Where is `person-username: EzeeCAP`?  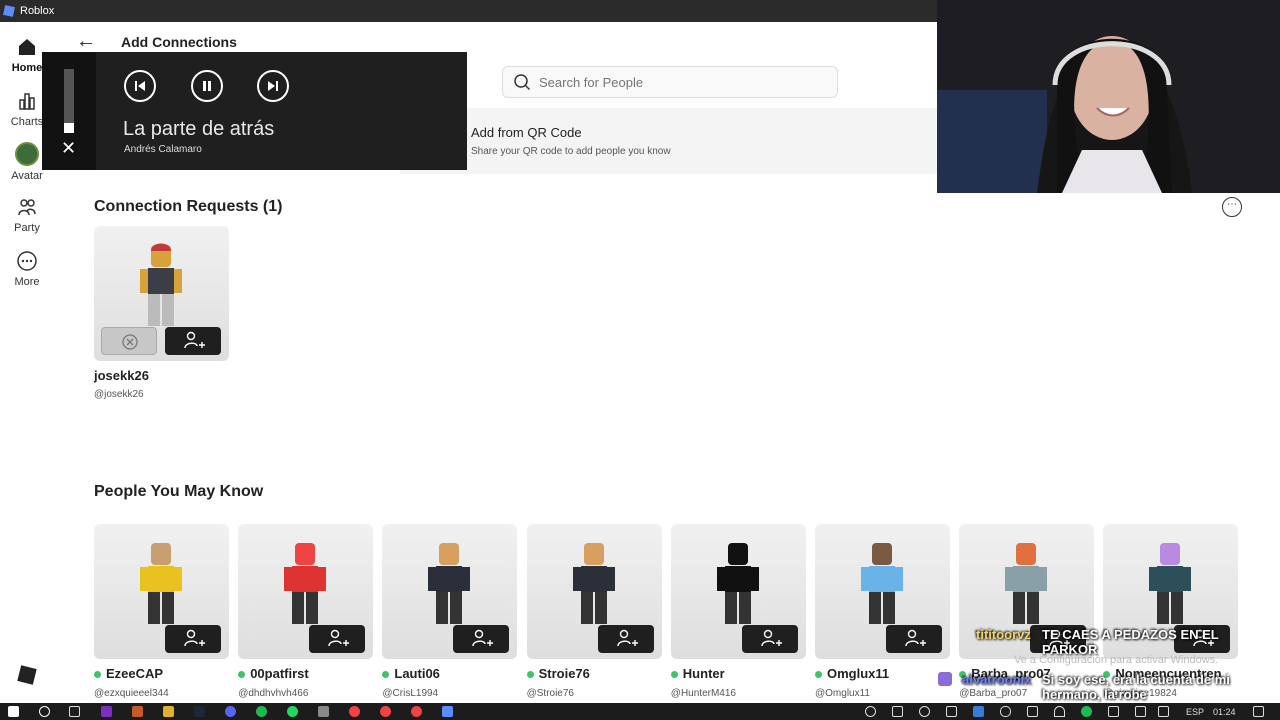 person-username: EzeeCAP is located at coordinates (128, 673).